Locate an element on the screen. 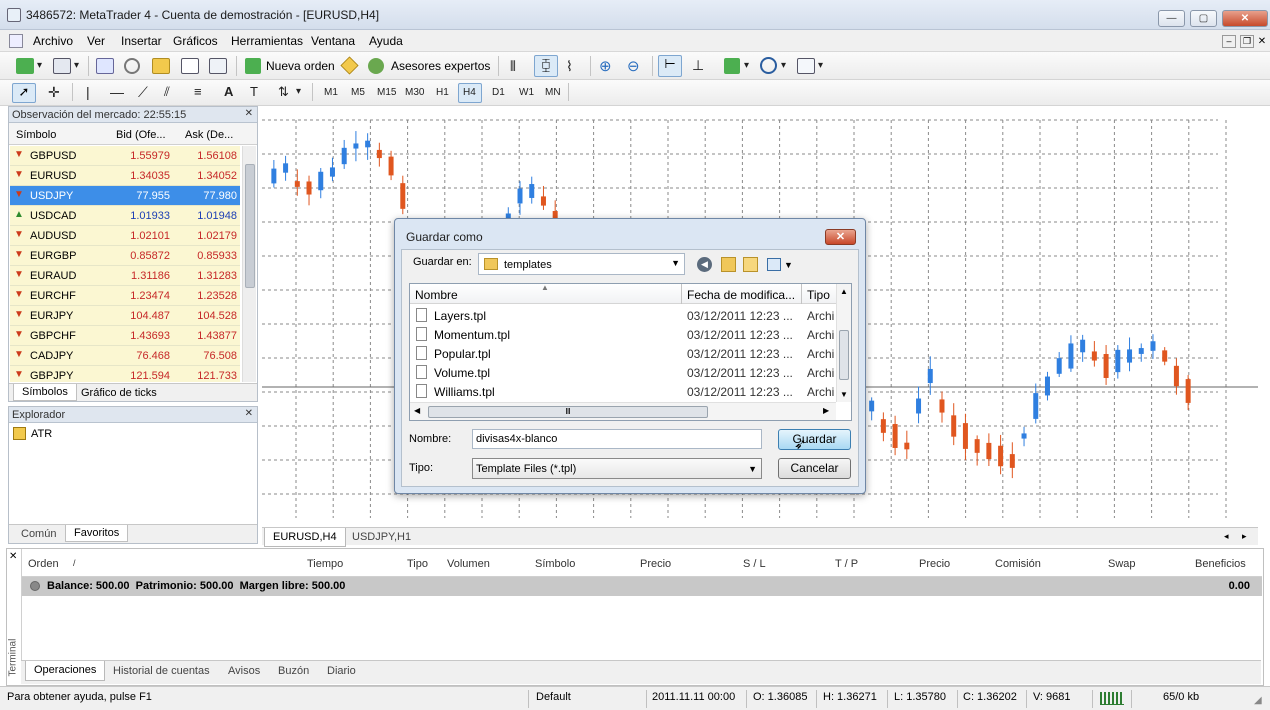 This screenshot has height=710, width=1270. market-row-eurusd: ▼ EURUSD 1.34035 1.34052 is located at coordinates (125, 176).